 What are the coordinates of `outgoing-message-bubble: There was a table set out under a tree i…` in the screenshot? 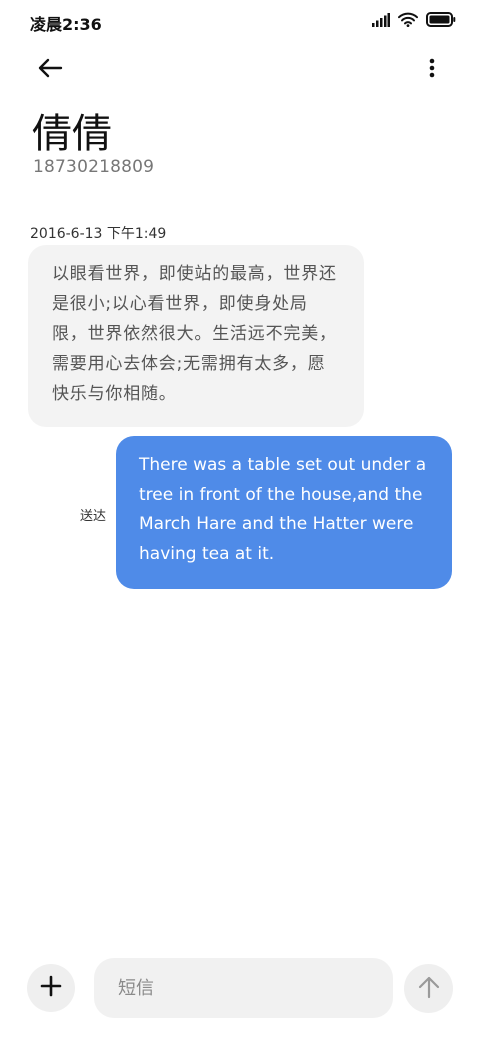 It's located at (284, 512).